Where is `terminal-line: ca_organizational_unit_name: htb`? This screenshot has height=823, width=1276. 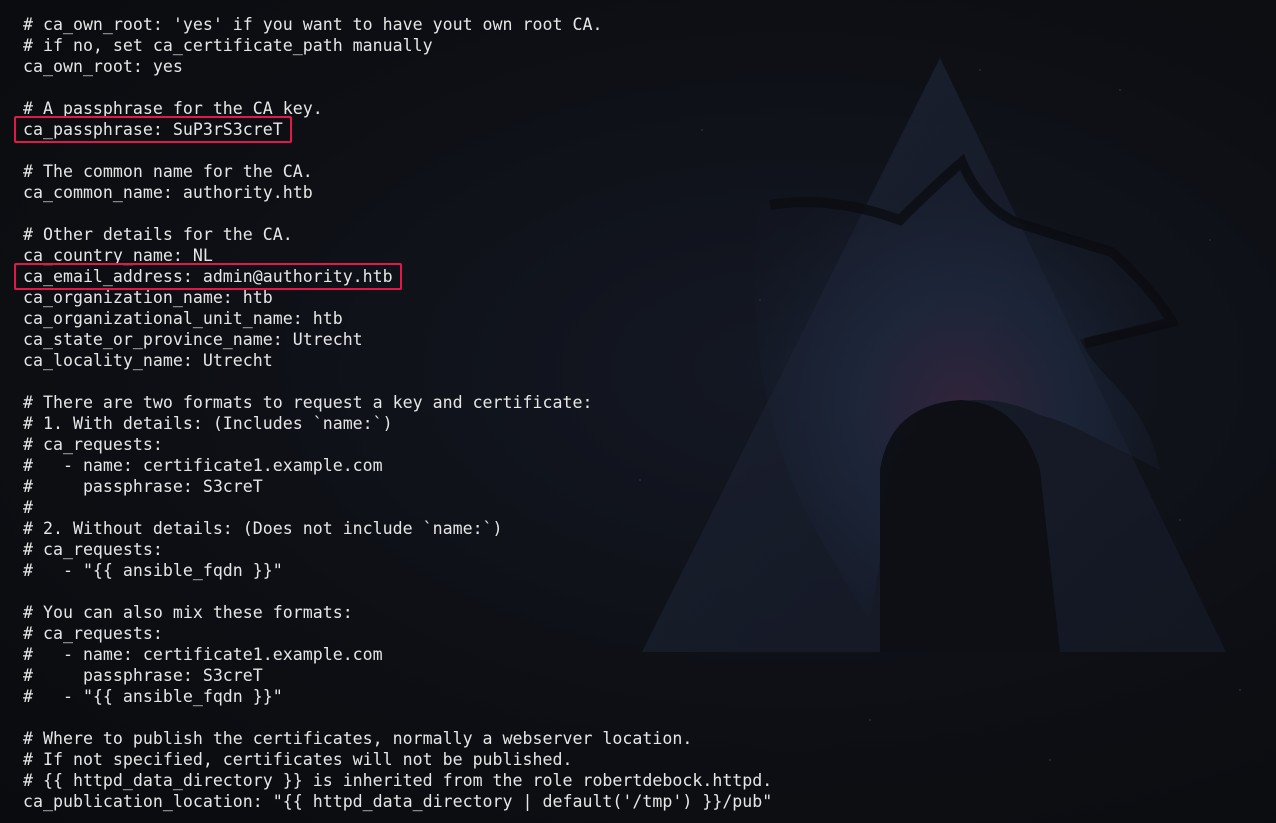 terminal-line: ca_organizational_unit_name: htb is located at coordinates (183, 318).